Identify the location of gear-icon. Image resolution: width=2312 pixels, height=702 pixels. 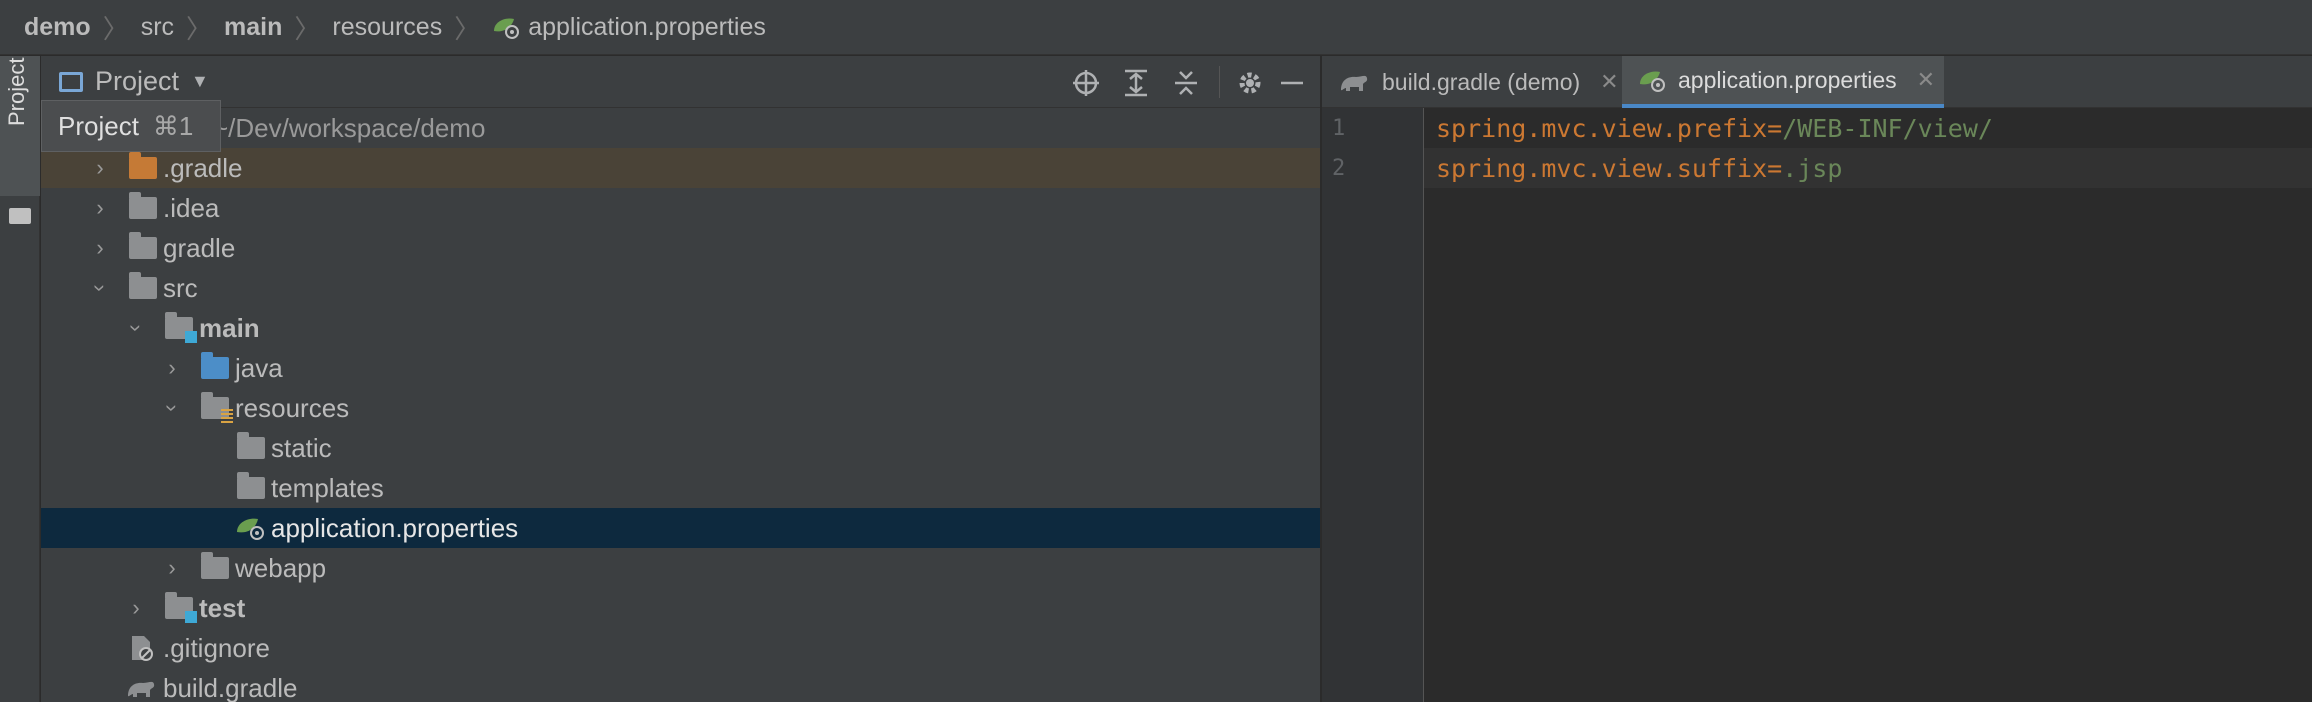
(1250, 83).